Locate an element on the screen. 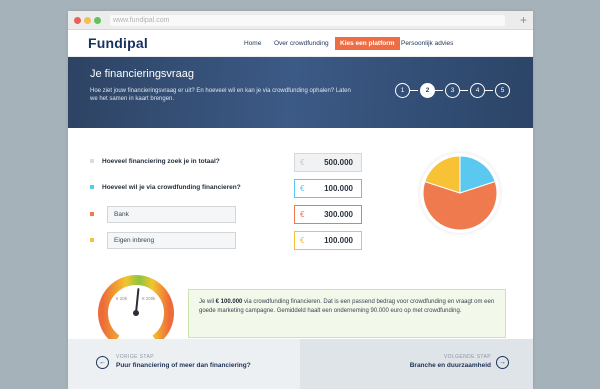 The height and width of the screenshot is (389, 600). step-1: 1 is located at coordinates (402, 90).